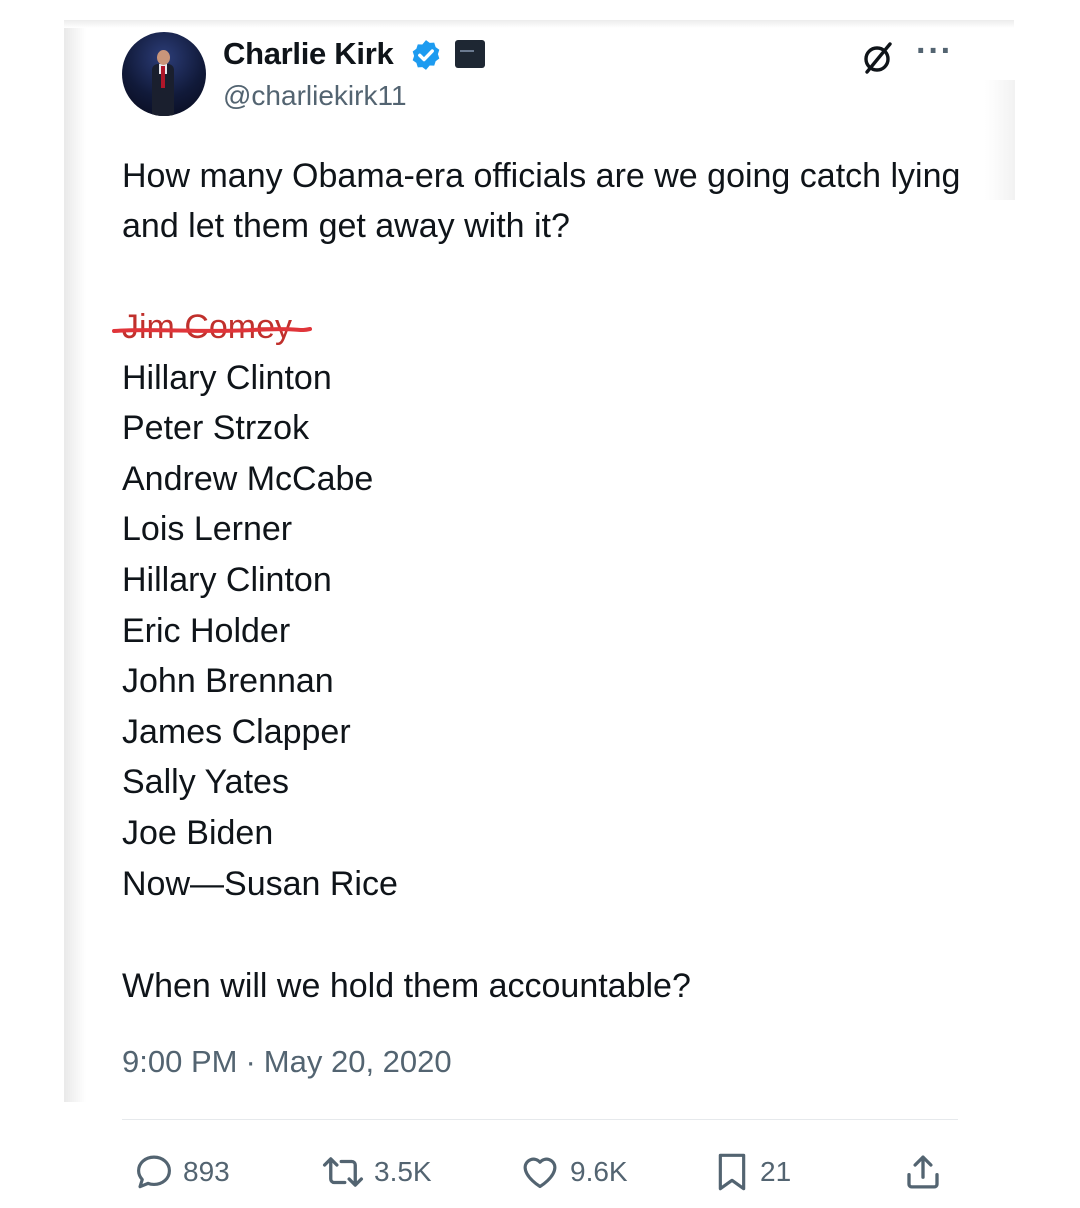  What do you see at coordinates (206, 630) in the screenshot?
I see `name-item: Eric Holder` at bounding box center [206, 630].